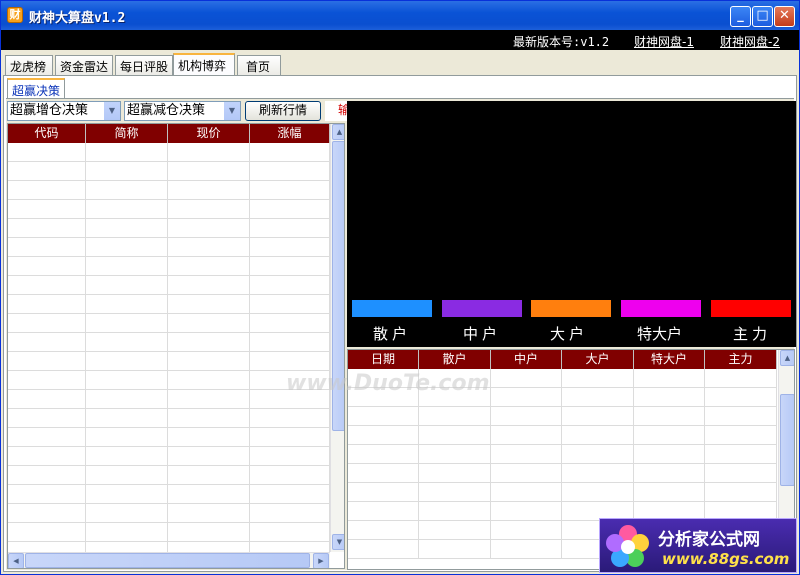 The image size is (800, 575). I want to click on title-bar: 财 财神大算盘v1.2 _ □ ✕, so click(400, 15).